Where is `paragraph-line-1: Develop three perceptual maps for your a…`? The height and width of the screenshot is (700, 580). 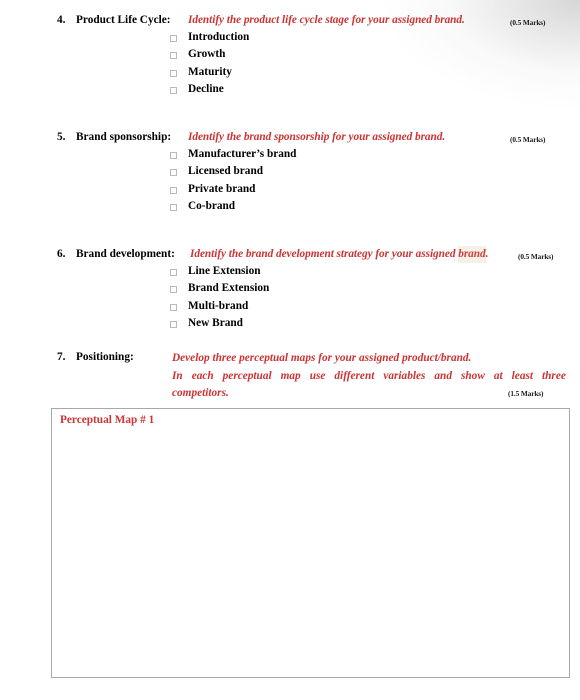
paragraph-line-1: Develop three perceptual maps for your a… is located at coordinates (322, 358).